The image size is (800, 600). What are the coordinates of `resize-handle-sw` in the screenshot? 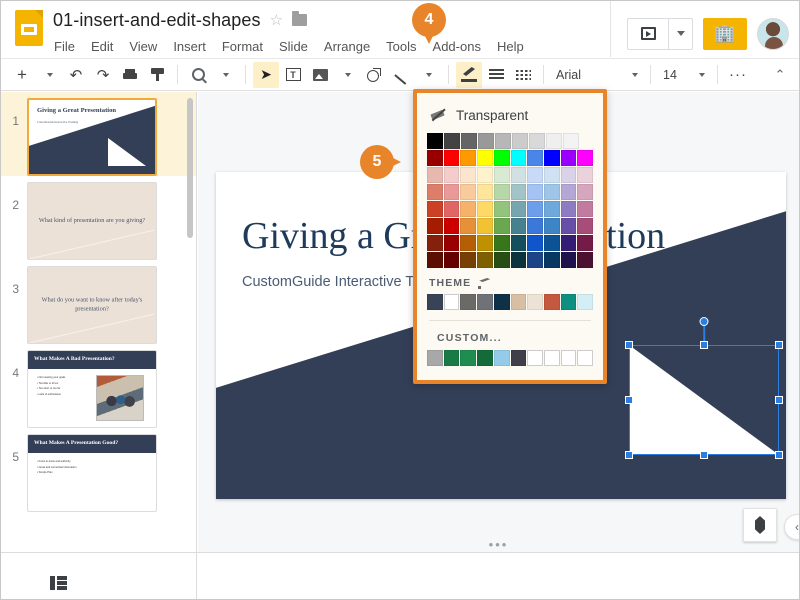 It's located at (629, 455).